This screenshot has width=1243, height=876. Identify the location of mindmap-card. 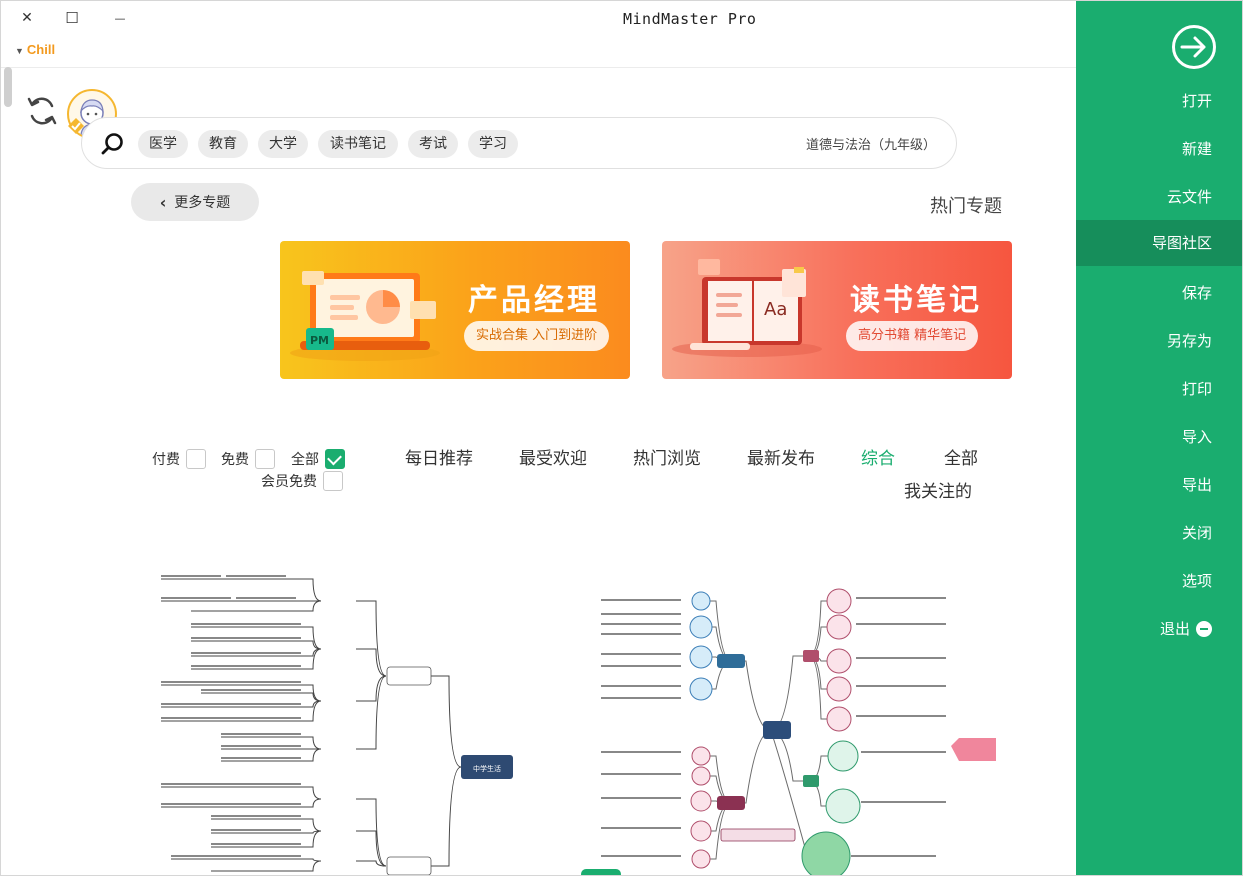
(791, 718).